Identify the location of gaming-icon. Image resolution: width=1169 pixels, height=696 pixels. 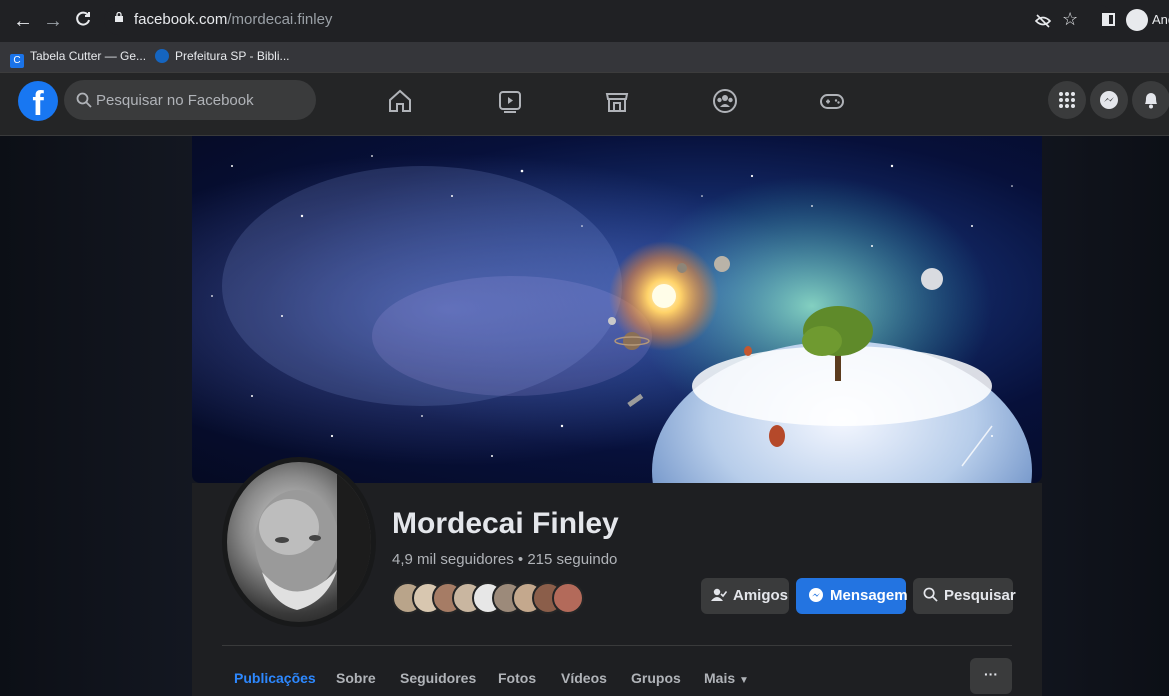
(832, 101).